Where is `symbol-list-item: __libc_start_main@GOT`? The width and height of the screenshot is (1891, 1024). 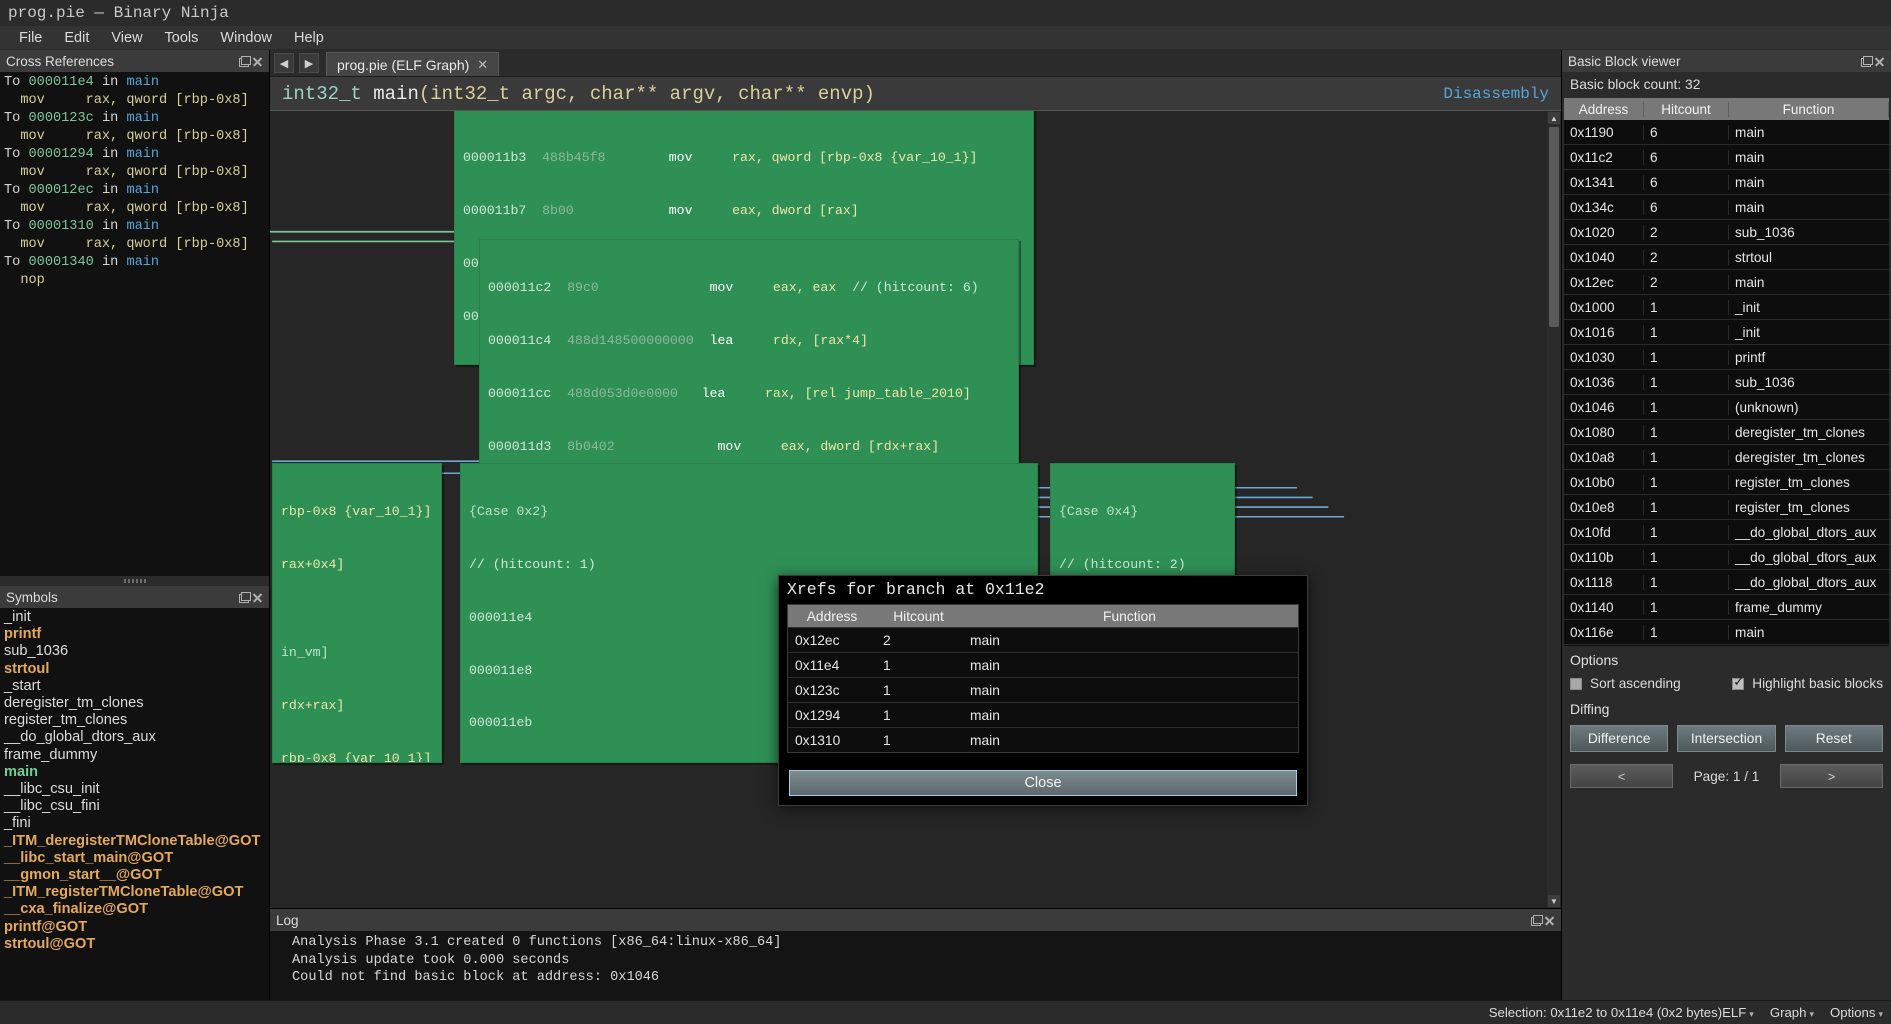 symbol-list-item: __libc_start_main@GOT is located at coordinates (134, 858).